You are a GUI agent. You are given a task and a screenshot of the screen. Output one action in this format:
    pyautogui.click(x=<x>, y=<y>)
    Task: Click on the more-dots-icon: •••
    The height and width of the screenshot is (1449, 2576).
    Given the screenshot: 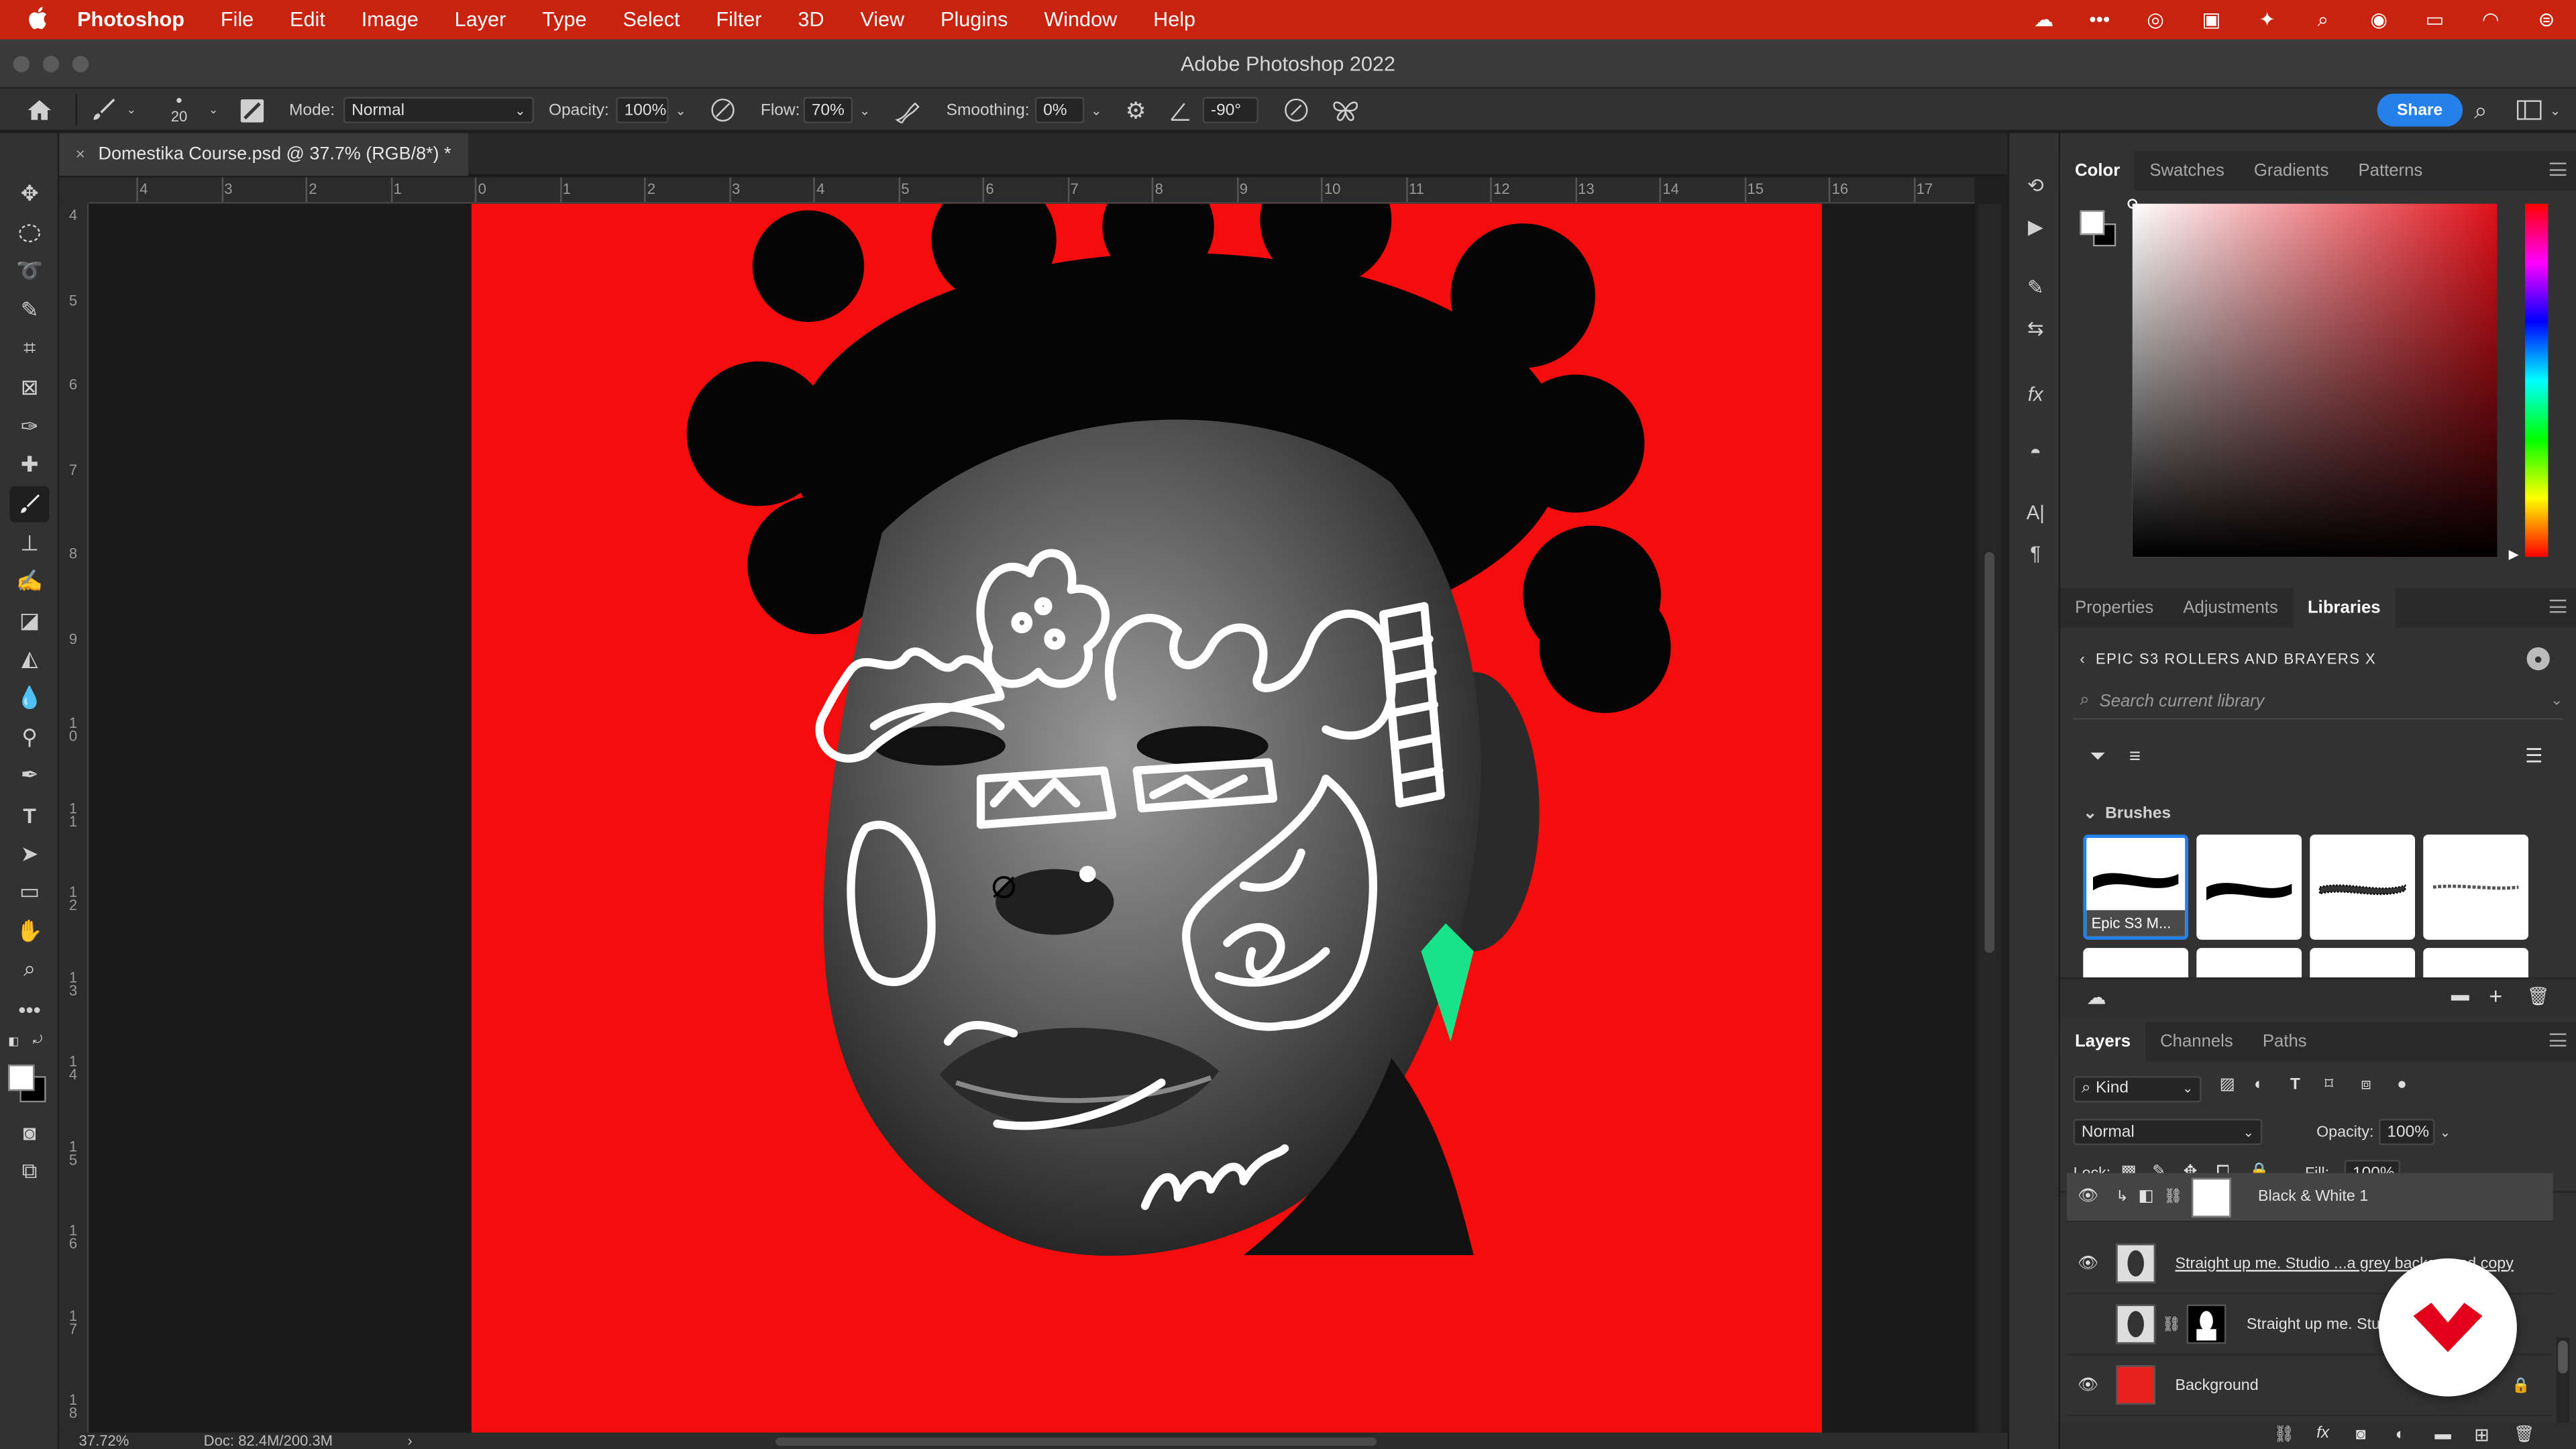 What is the action you would take?
    pyautogui.click(x=2099, y=19)
    